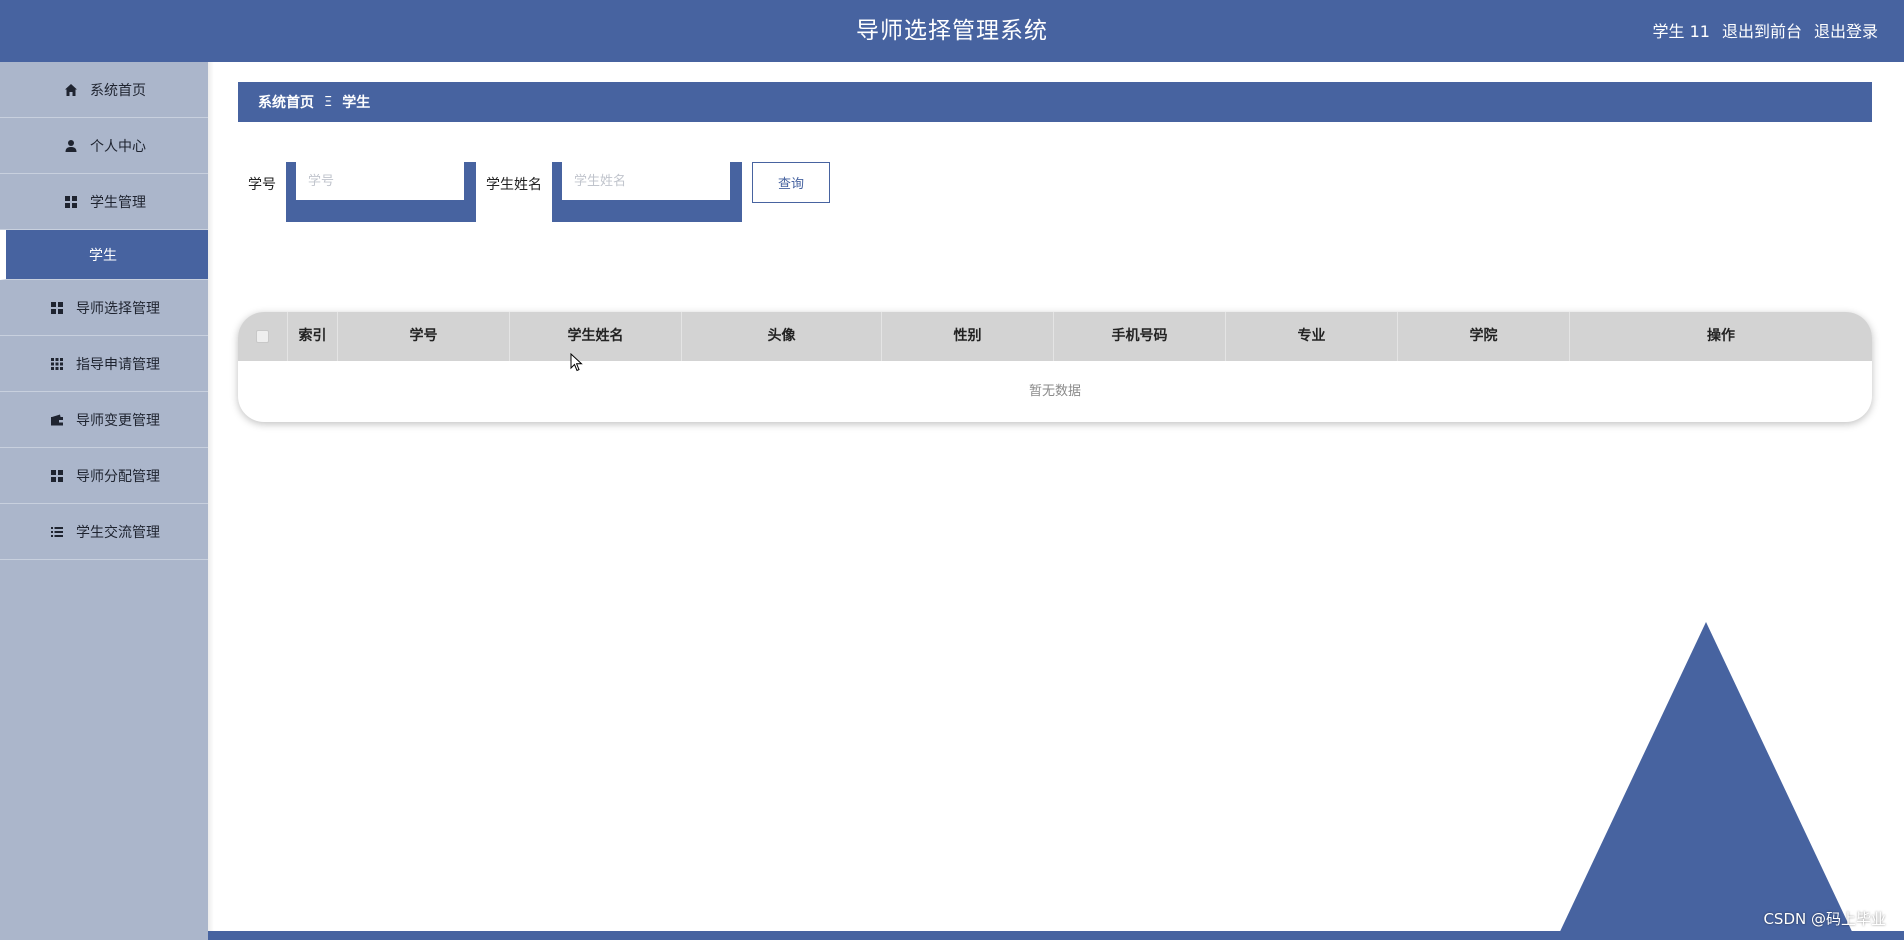 Image resolution: width=1904 pixels, height=940 pixels. Describe the element at coordinates (1055, 102) in the screenshot. I see `breadcrumb: 系统首页 Ξ 学生` at that location.